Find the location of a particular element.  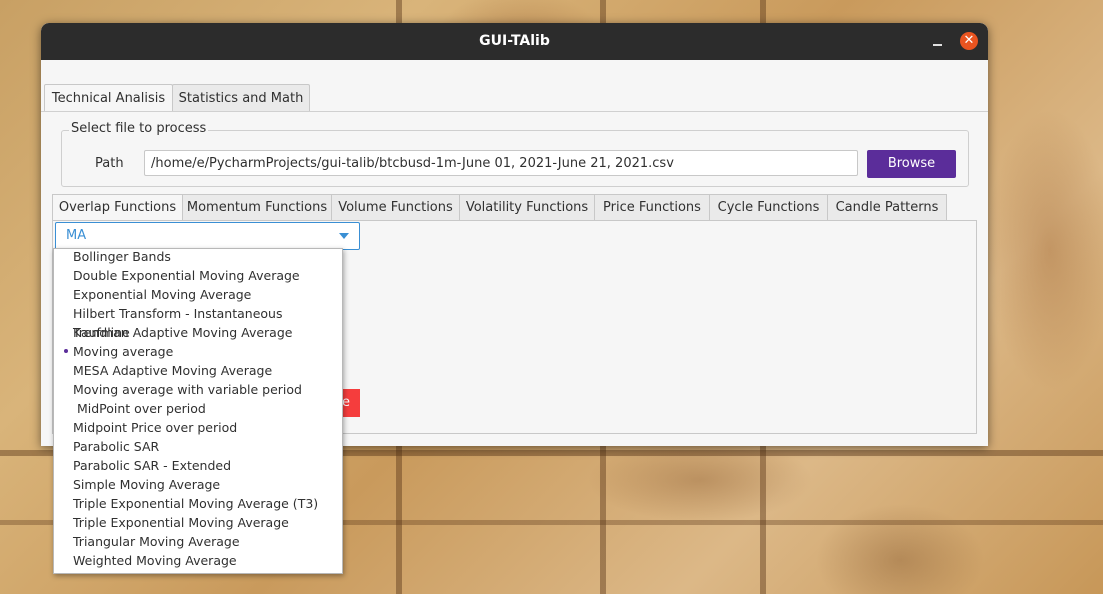

dropdown-option: Kaufman Adaptive Moving Average is located at coordinates (198, 332).